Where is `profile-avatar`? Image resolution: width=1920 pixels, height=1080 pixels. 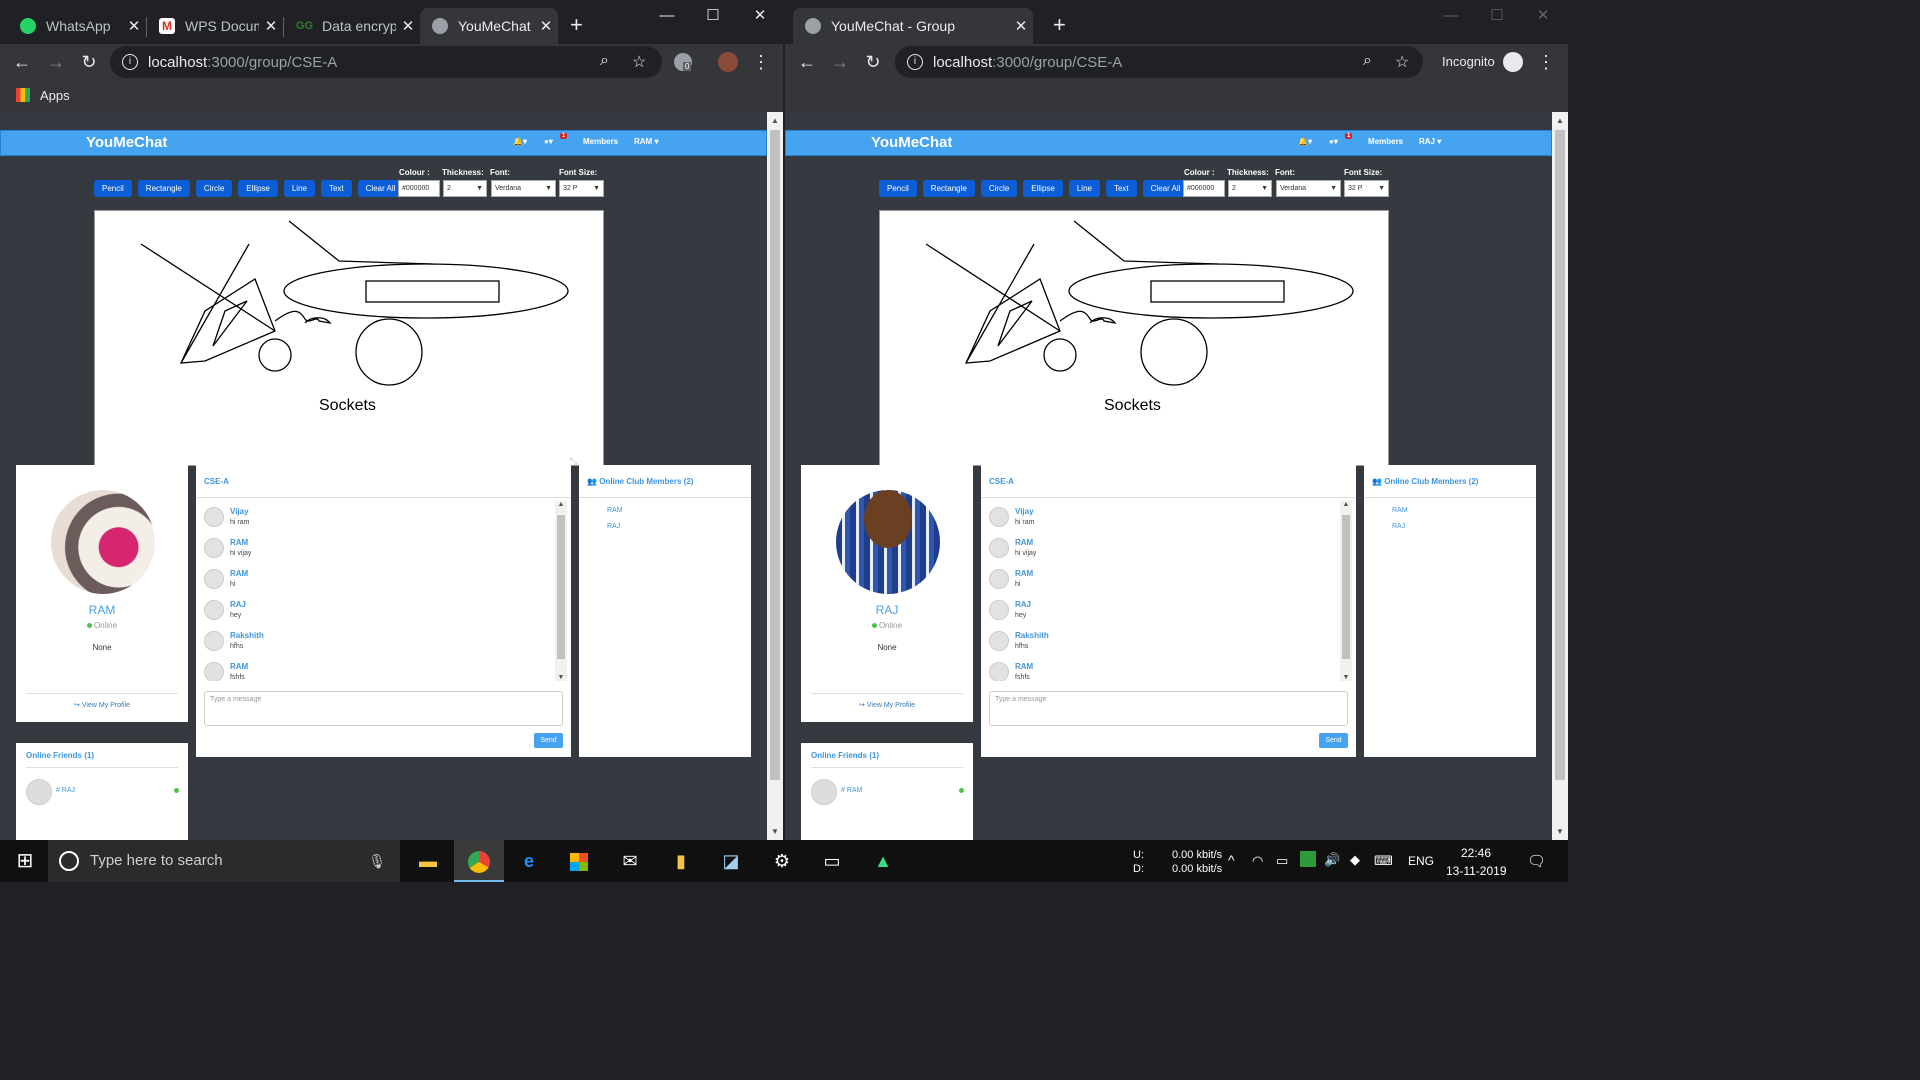 profile-avatar is located at coordinates (728, 62).